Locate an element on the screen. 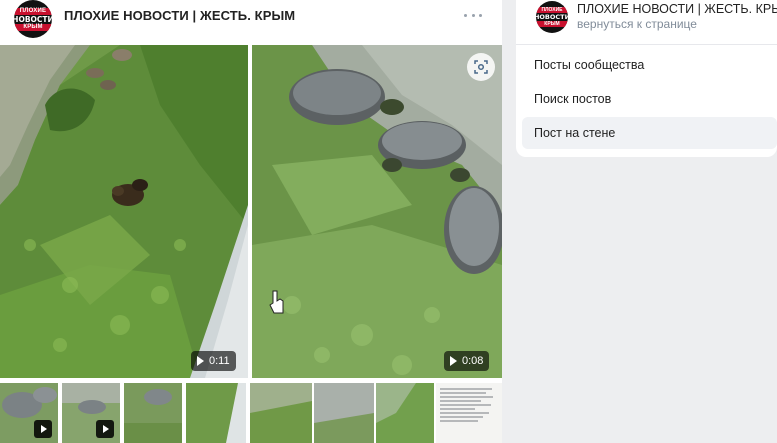 Image resolution: width=777 pixels, height=443 pixels. scan-button is located at coordinates (481, 67).